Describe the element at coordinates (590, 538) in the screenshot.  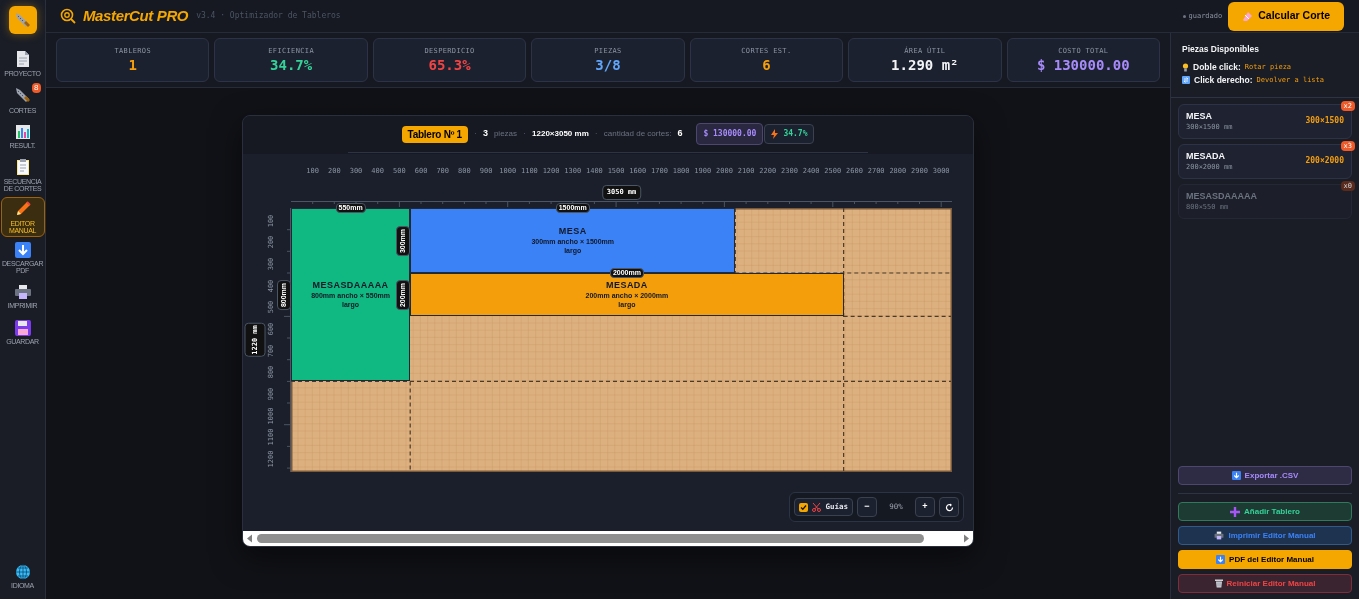
I see `scrollbar-thumb` at that location.